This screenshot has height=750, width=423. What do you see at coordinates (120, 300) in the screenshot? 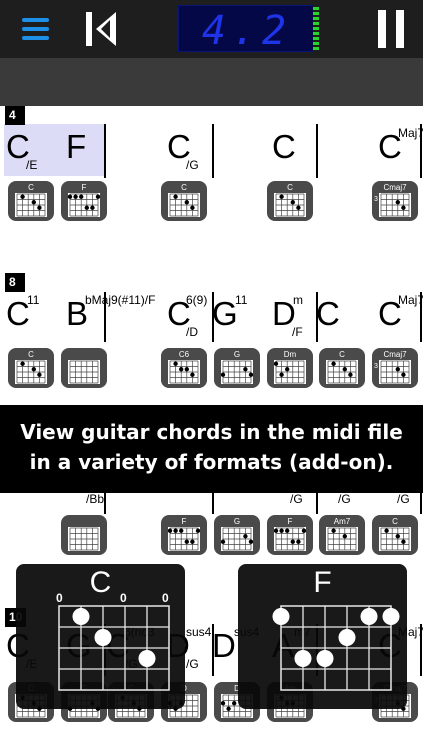
I see `chord-extension: bMaj9(#11)/F` at bounding box center [120, 300].